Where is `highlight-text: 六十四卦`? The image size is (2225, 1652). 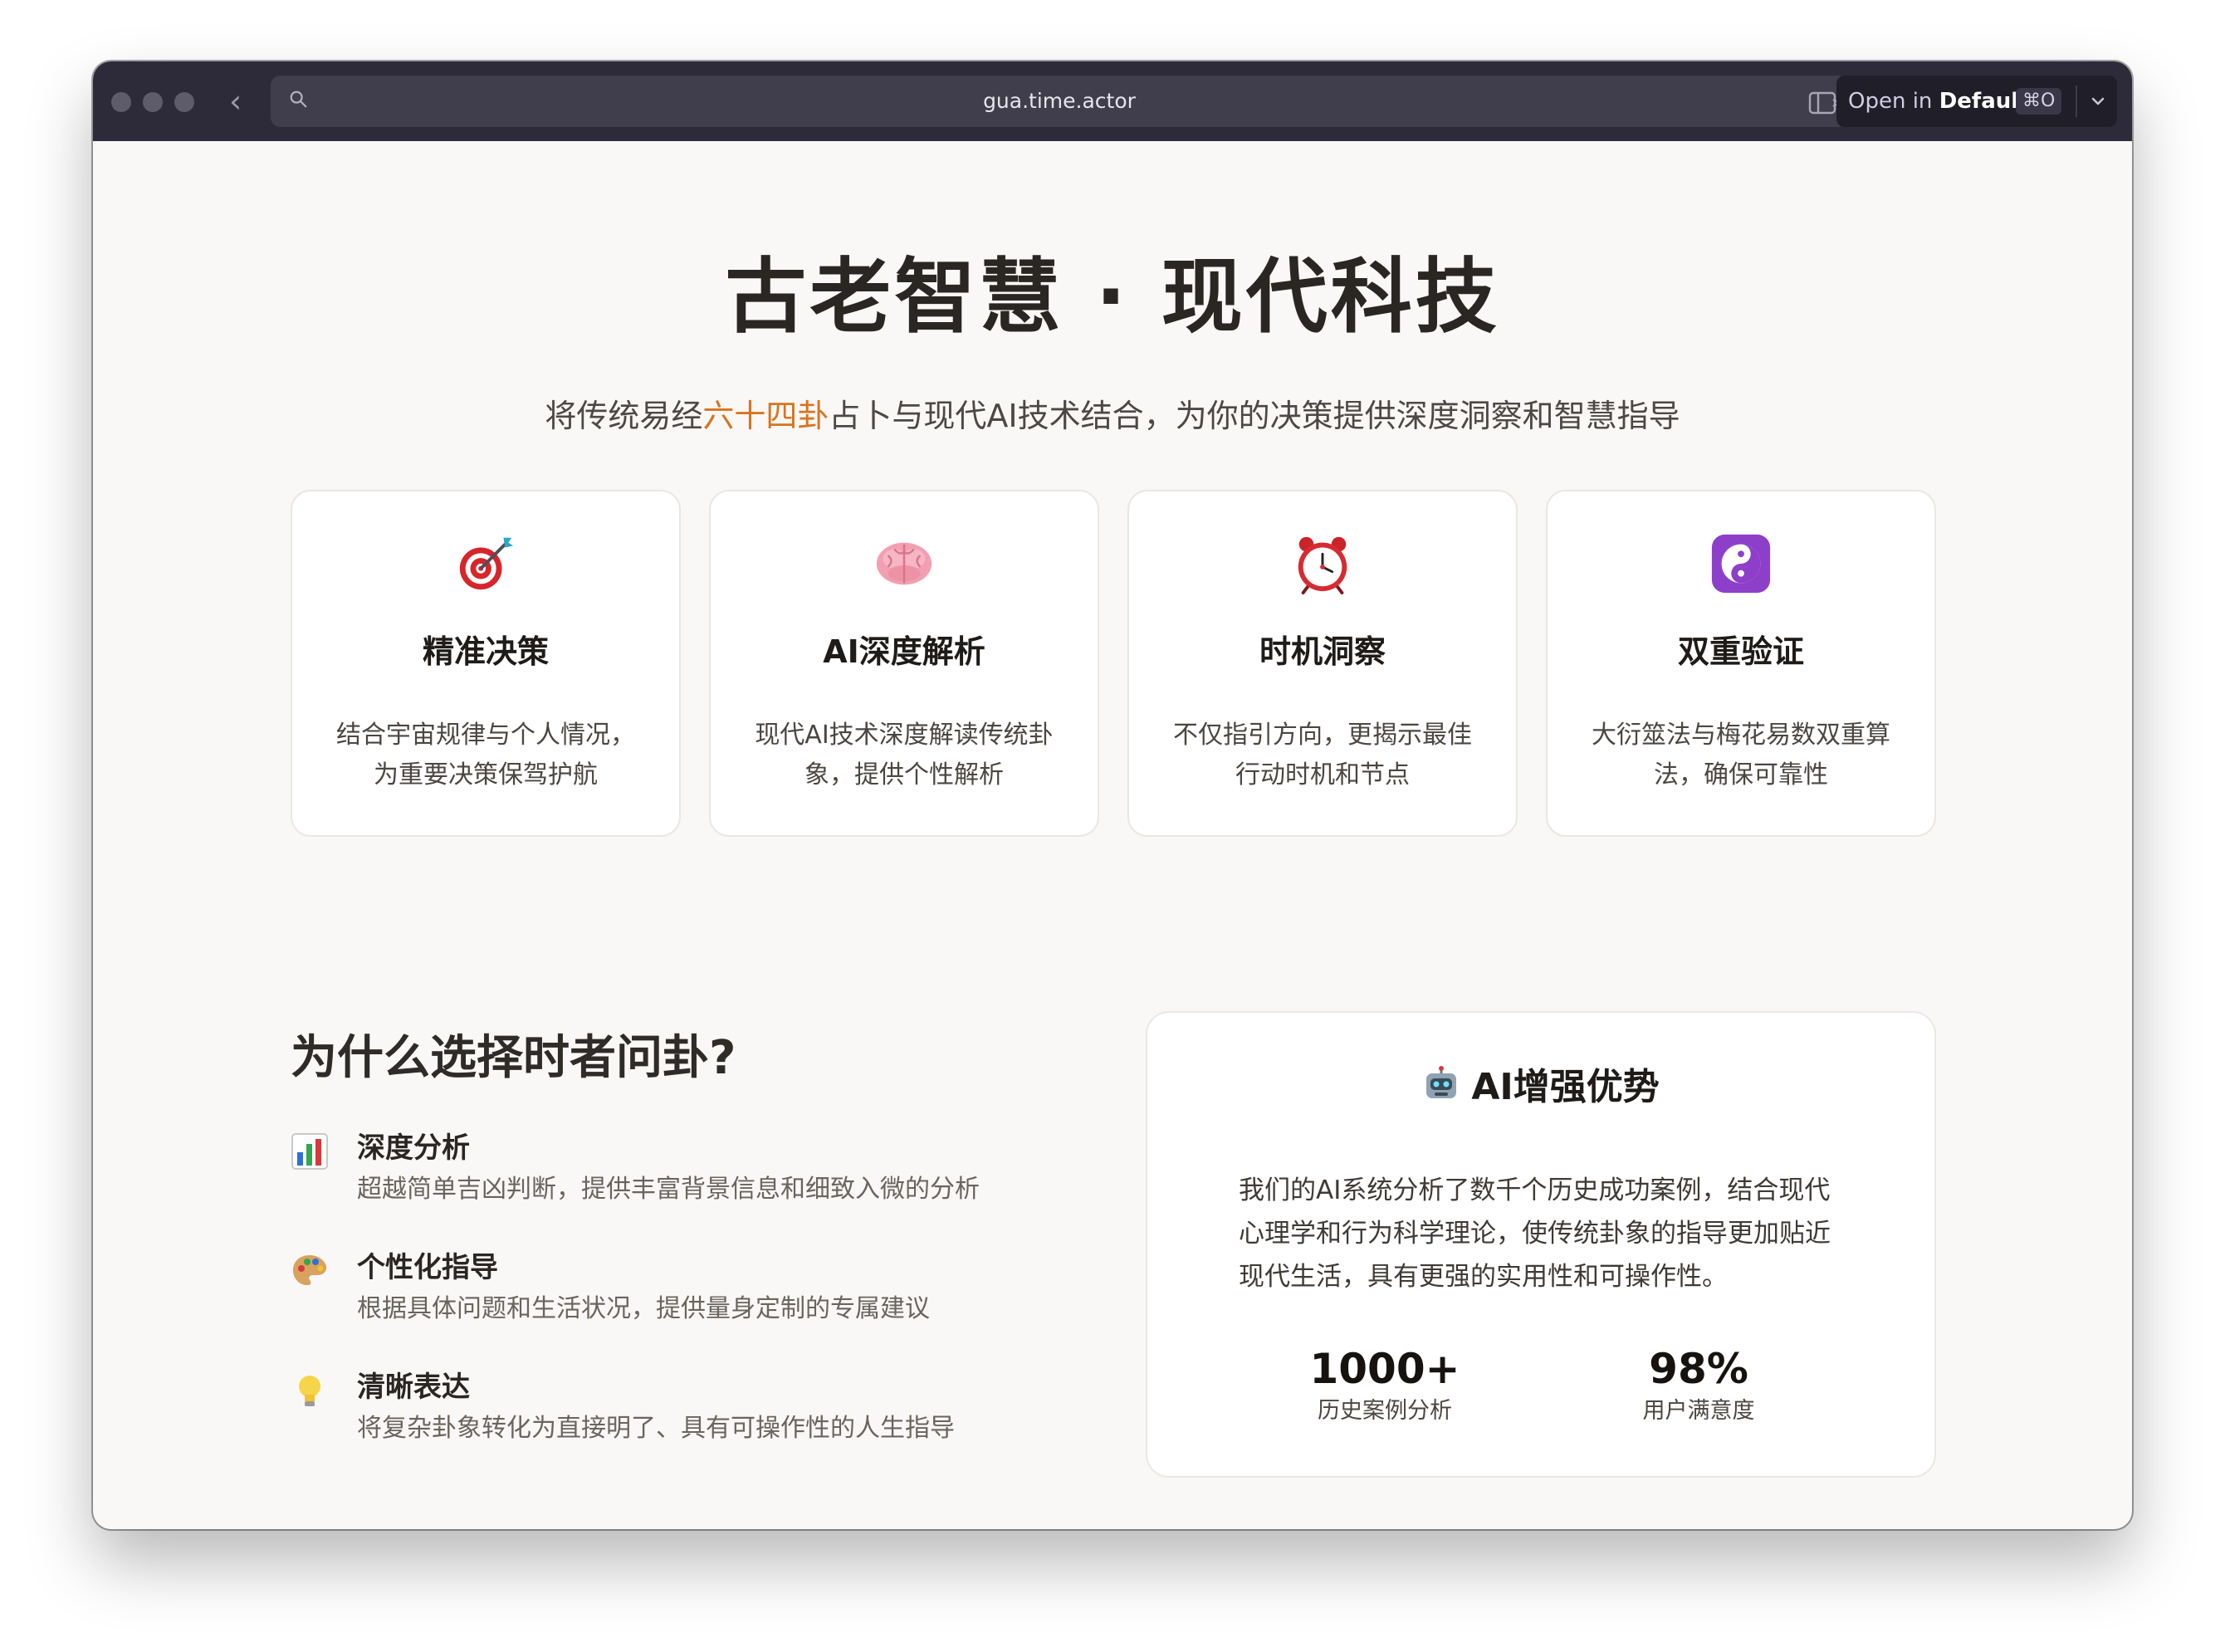
highlight-text: 六十四卦 is located at coordinates (765, 416).